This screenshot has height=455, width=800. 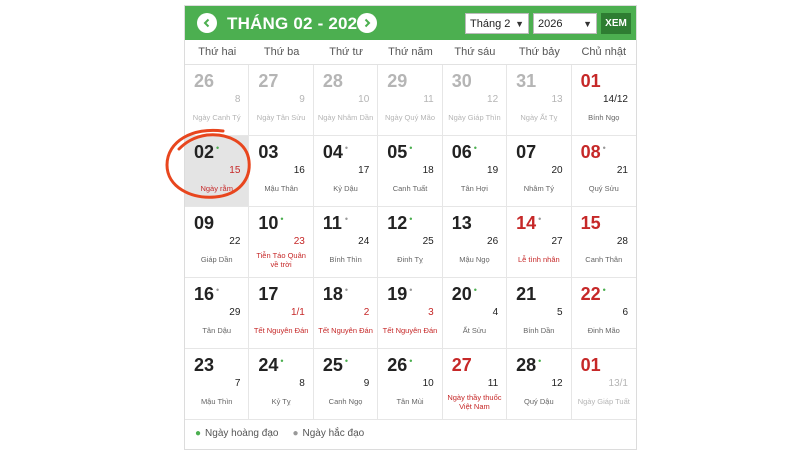 I want to click on canchi-label: Đinh Tỵ, so click(x=410, y=259).